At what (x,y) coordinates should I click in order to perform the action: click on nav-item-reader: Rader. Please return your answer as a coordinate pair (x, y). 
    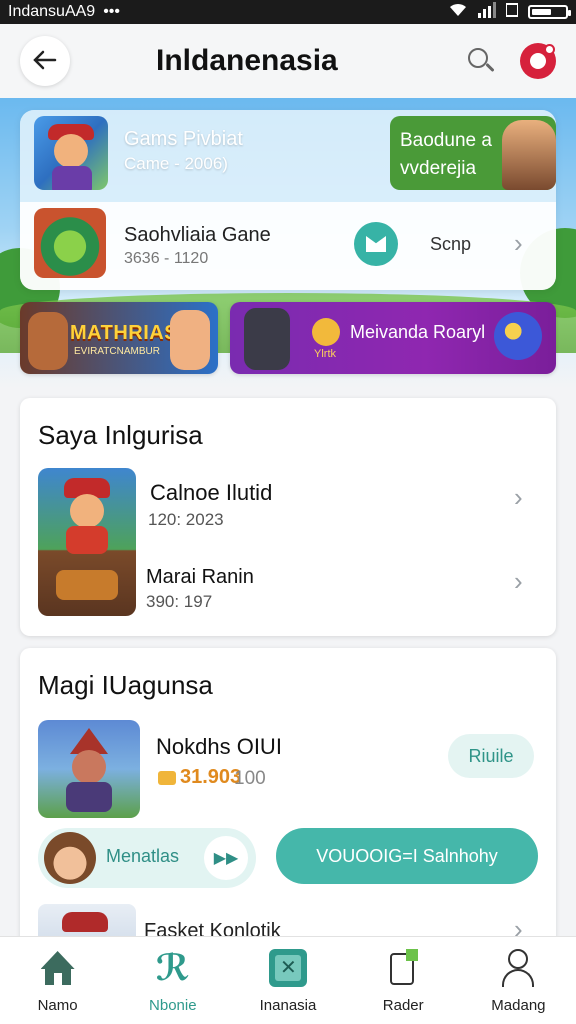
    Looking at the image, I should click on (403, 980).